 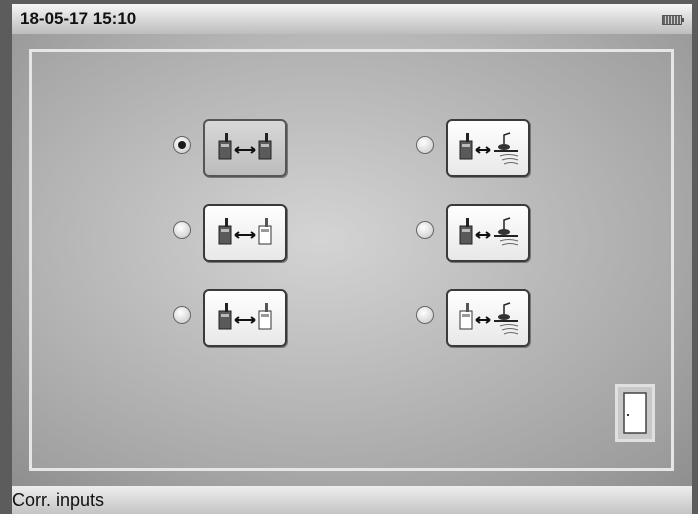 I want to click on sensor-to-hydrophone-icon, so click(x=489, y=318).